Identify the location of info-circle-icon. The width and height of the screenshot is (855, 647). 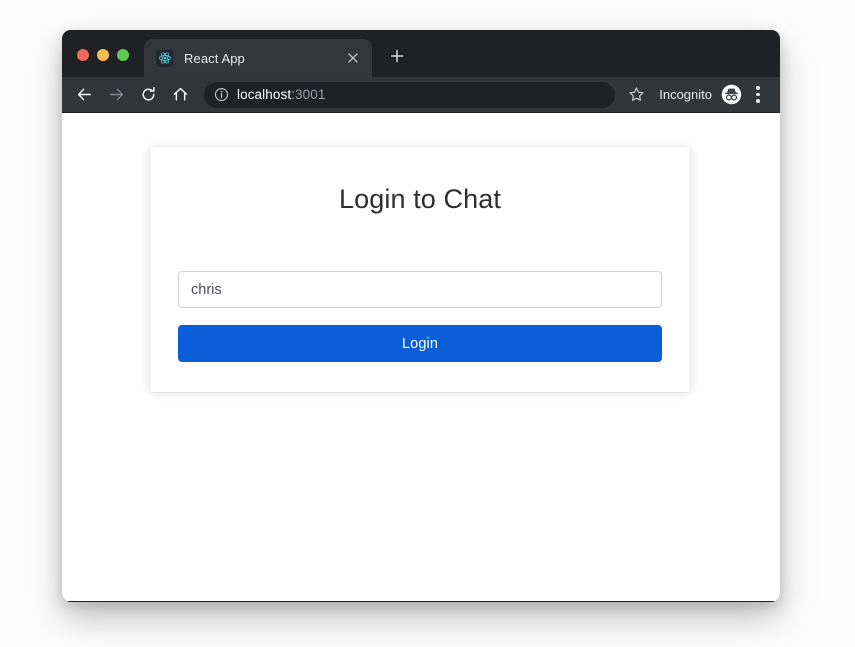
(221, 95).